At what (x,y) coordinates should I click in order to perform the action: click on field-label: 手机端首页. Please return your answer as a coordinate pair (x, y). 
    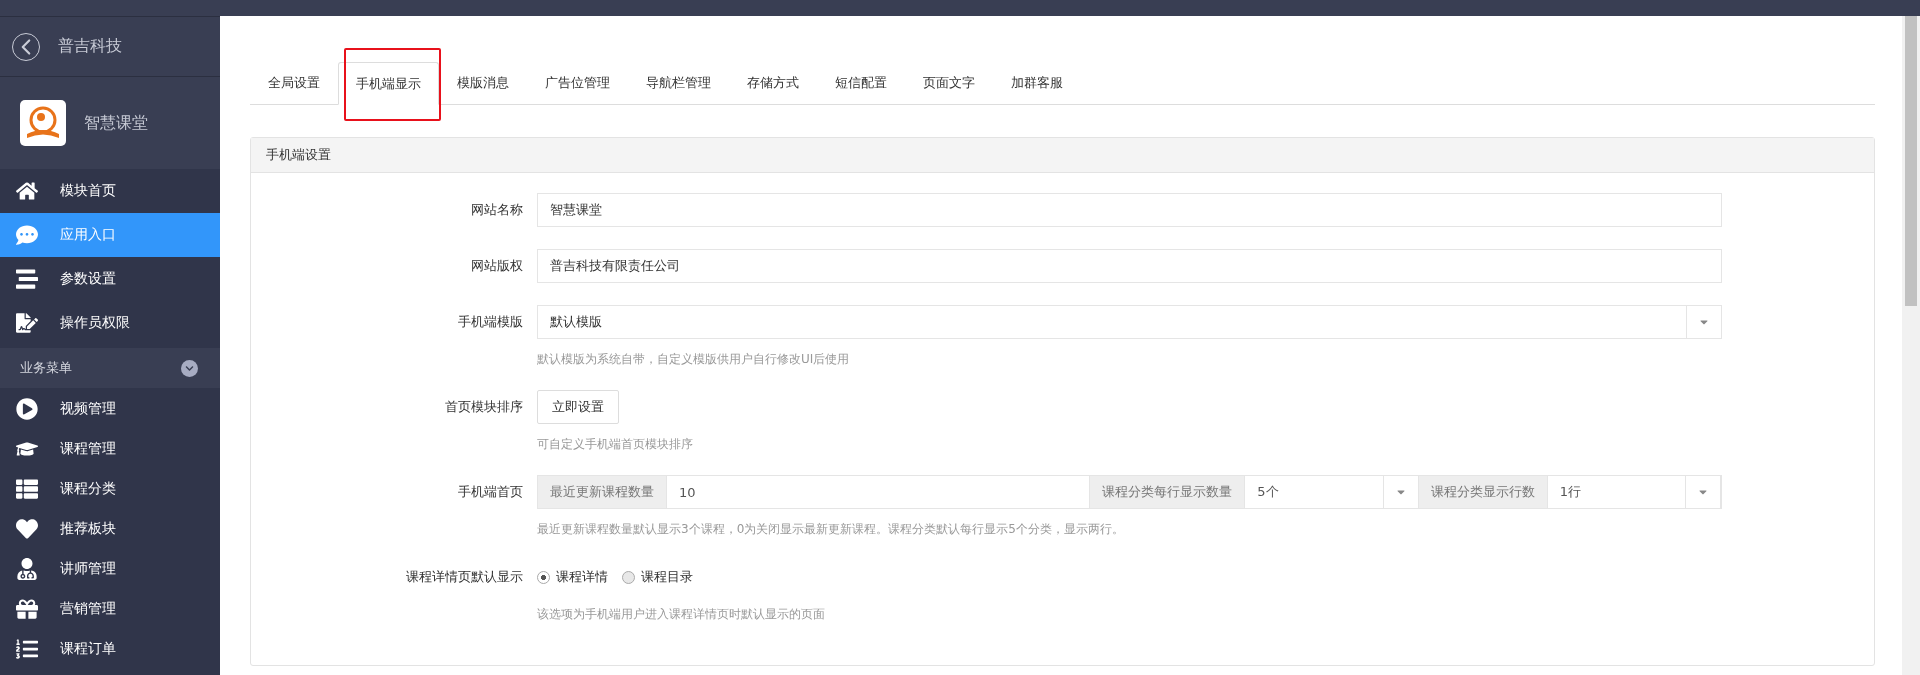
    Looking at the image, I should click on (490, 492).